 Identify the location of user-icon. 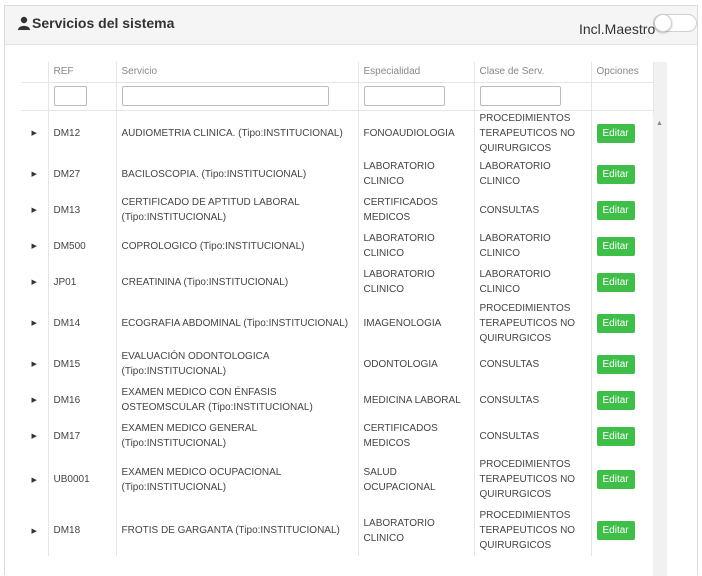
(24, 23).